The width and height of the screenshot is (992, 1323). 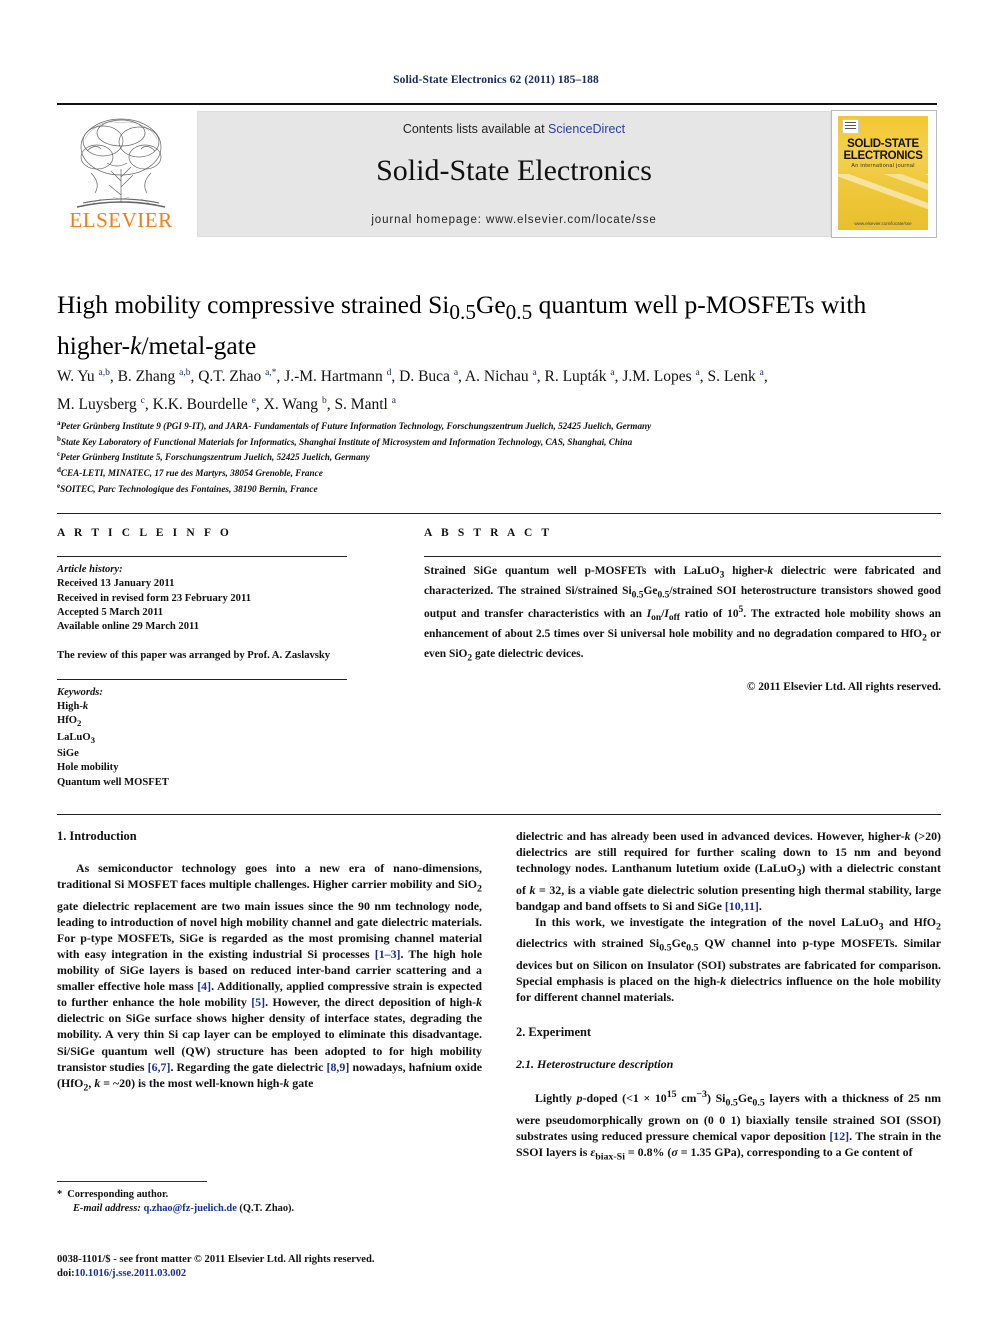 I want to click on keywords-label: Keywords:, so click(x=80, y=692).